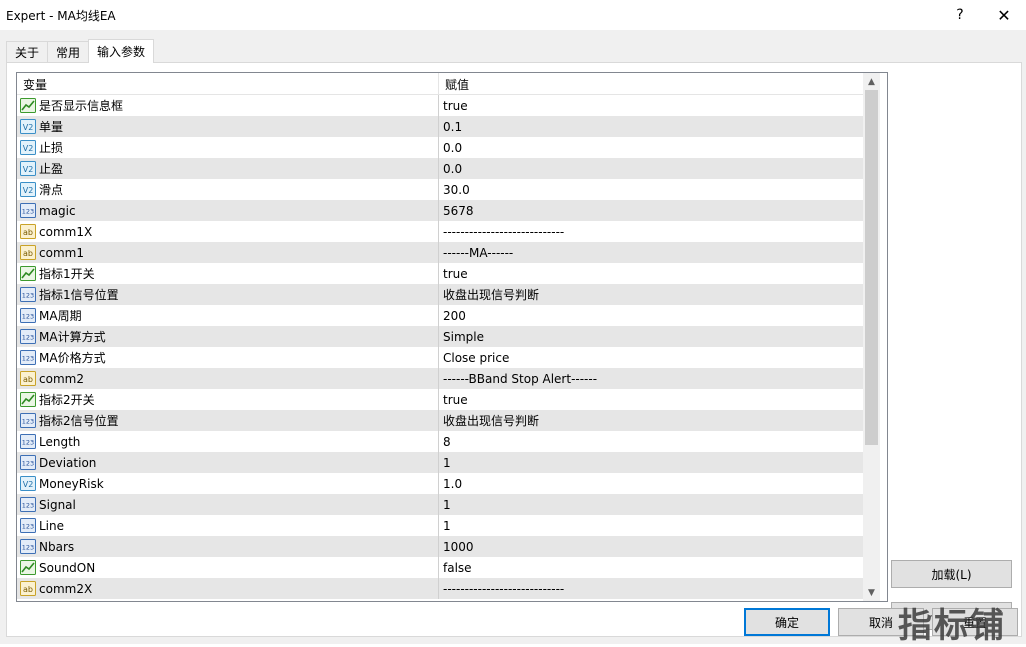  I want to click on table-row: 123 Nbars 1000, so click(440, 546).